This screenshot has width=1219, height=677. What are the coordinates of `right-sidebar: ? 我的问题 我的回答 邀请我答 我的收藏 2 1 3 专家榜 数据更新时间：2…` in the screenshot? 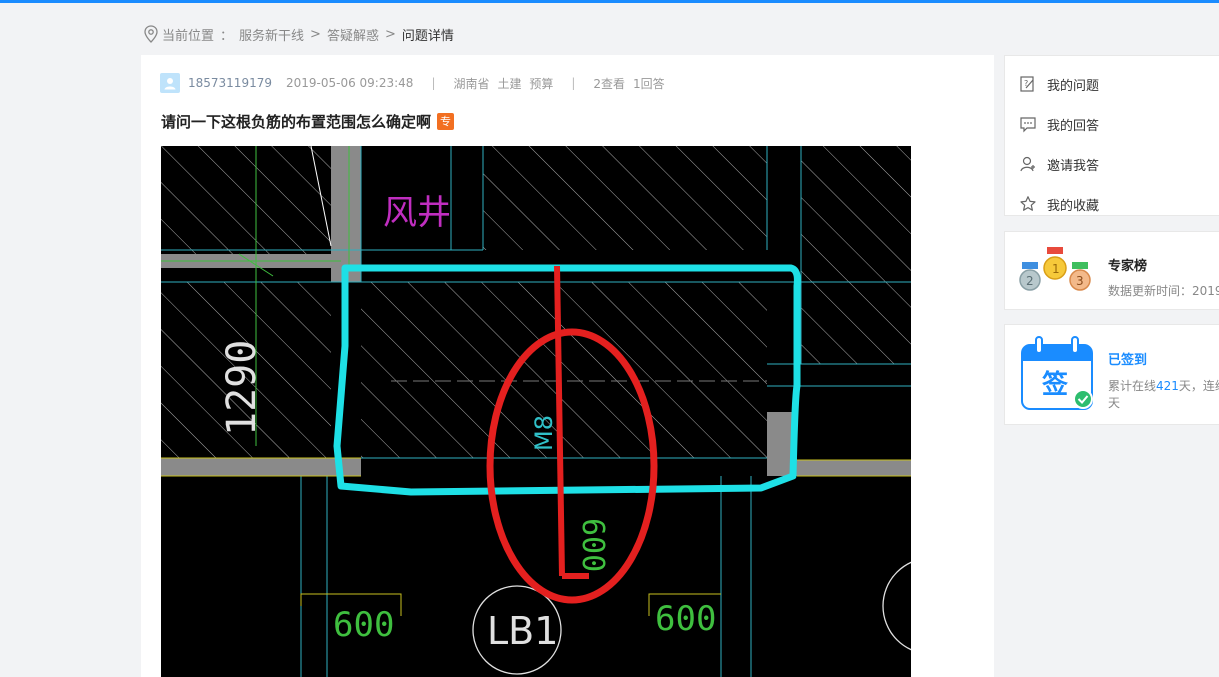 It's located at (1111, 240).